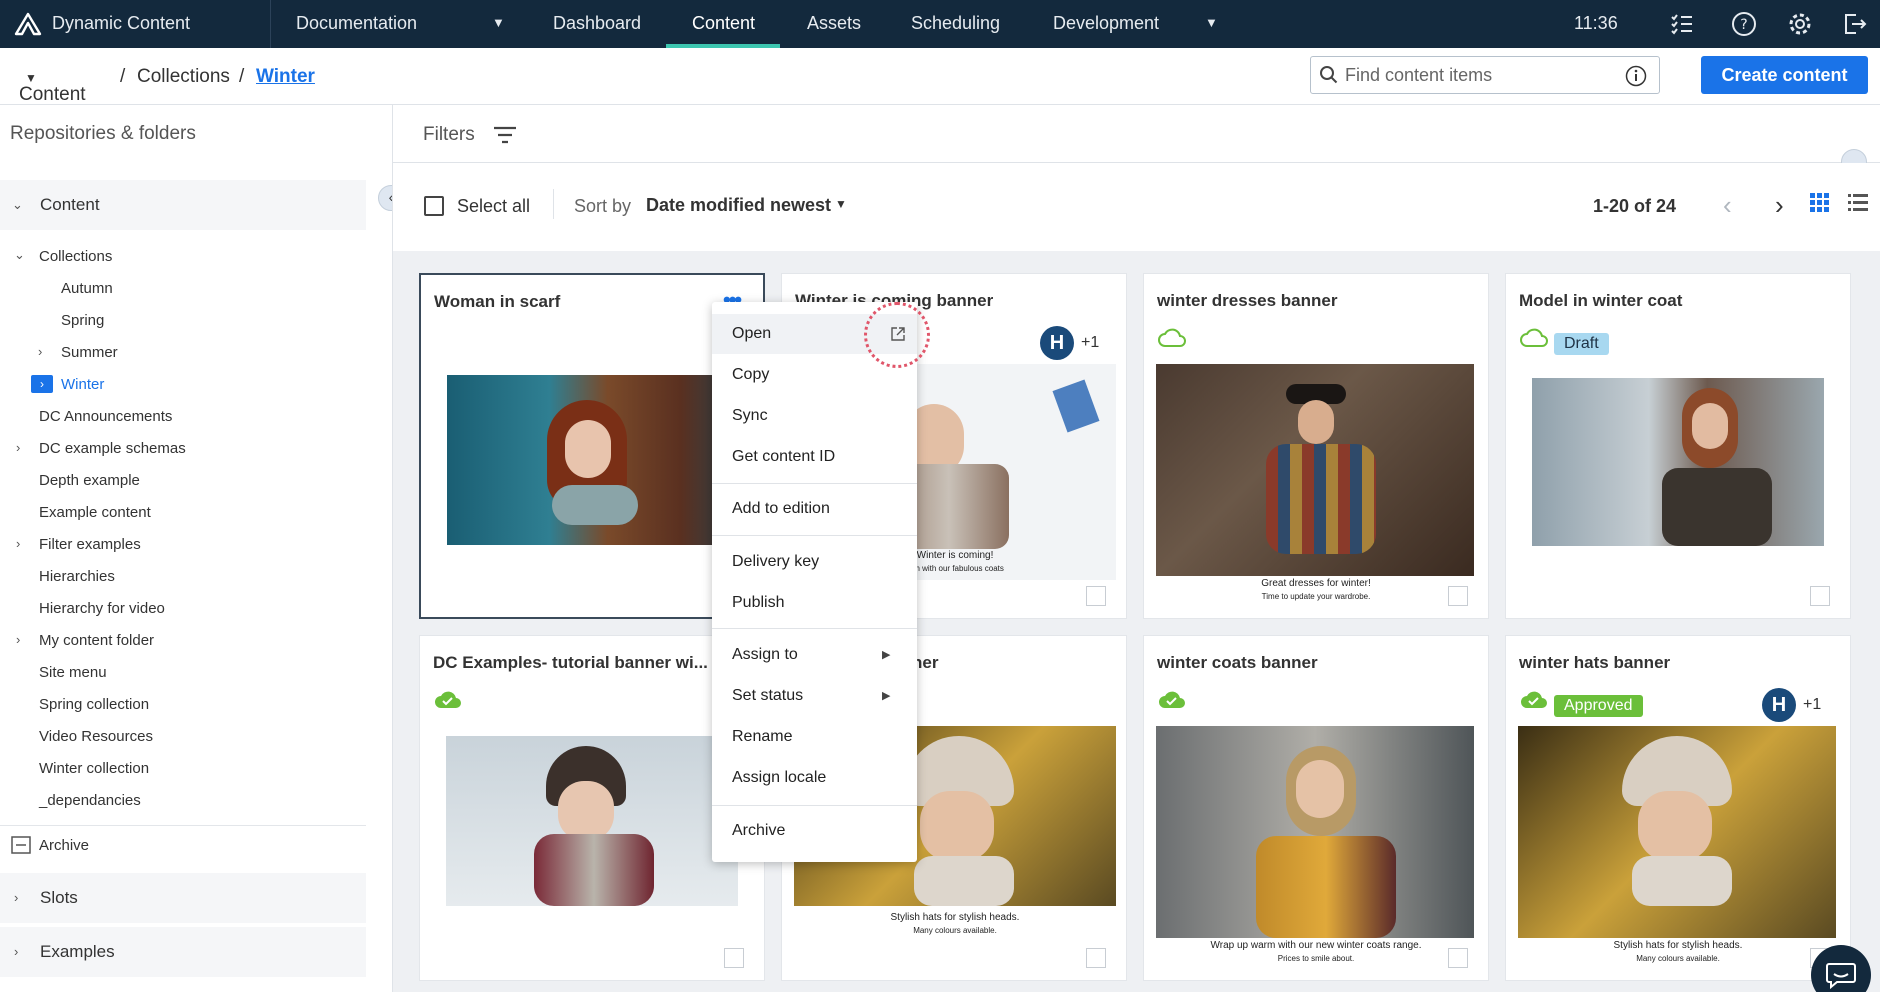 The image size is (1880, 992). I want to click on sidebar-item-folder: Winter collection, so click(94, 768).